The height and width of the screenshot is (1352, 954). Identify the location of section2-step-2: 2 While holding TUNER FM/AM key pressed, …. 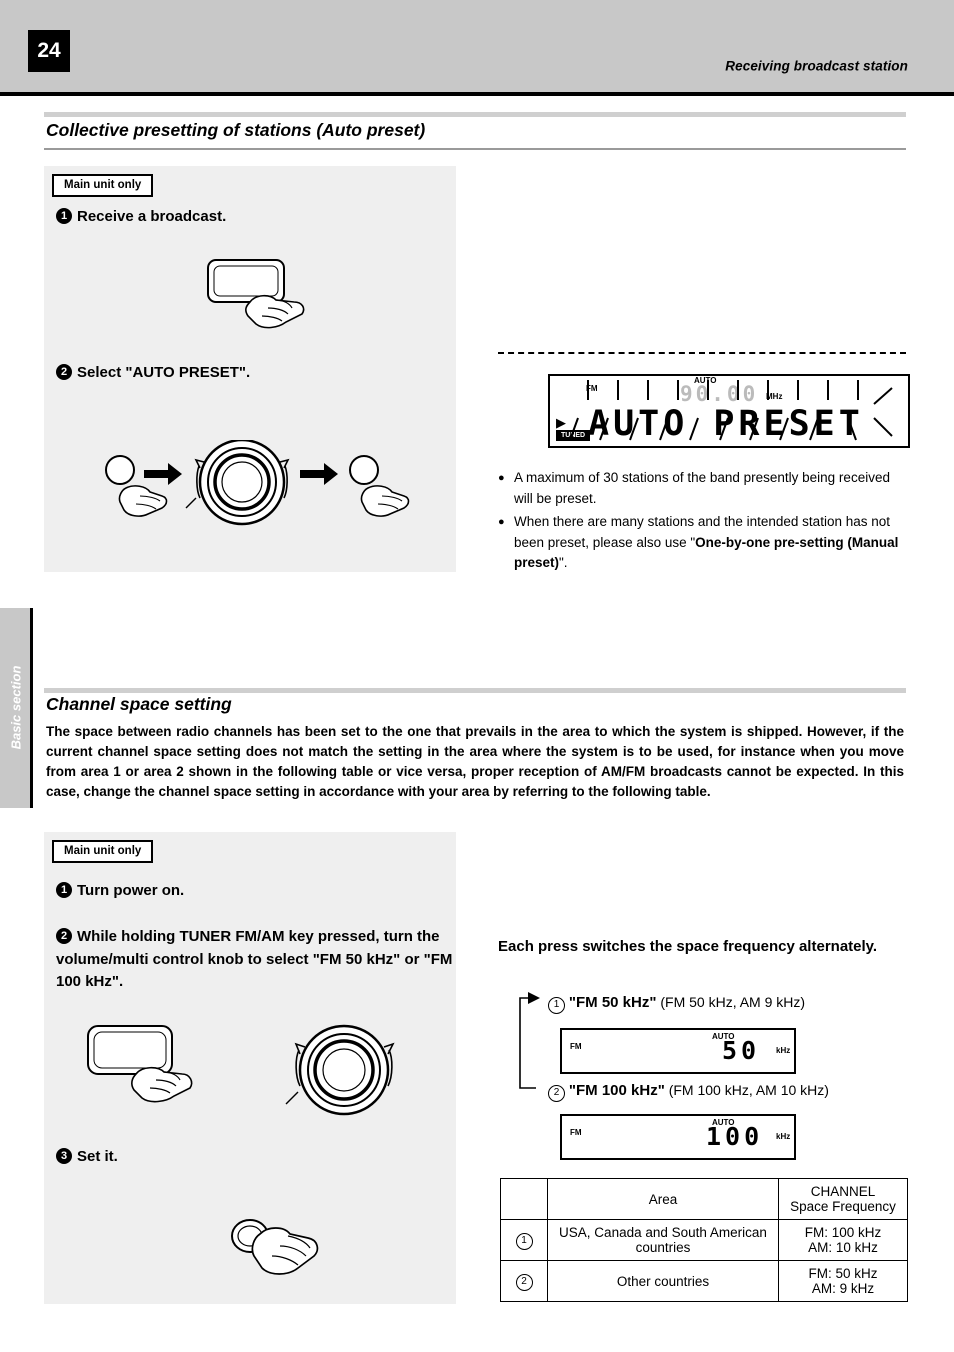
(255, 960).